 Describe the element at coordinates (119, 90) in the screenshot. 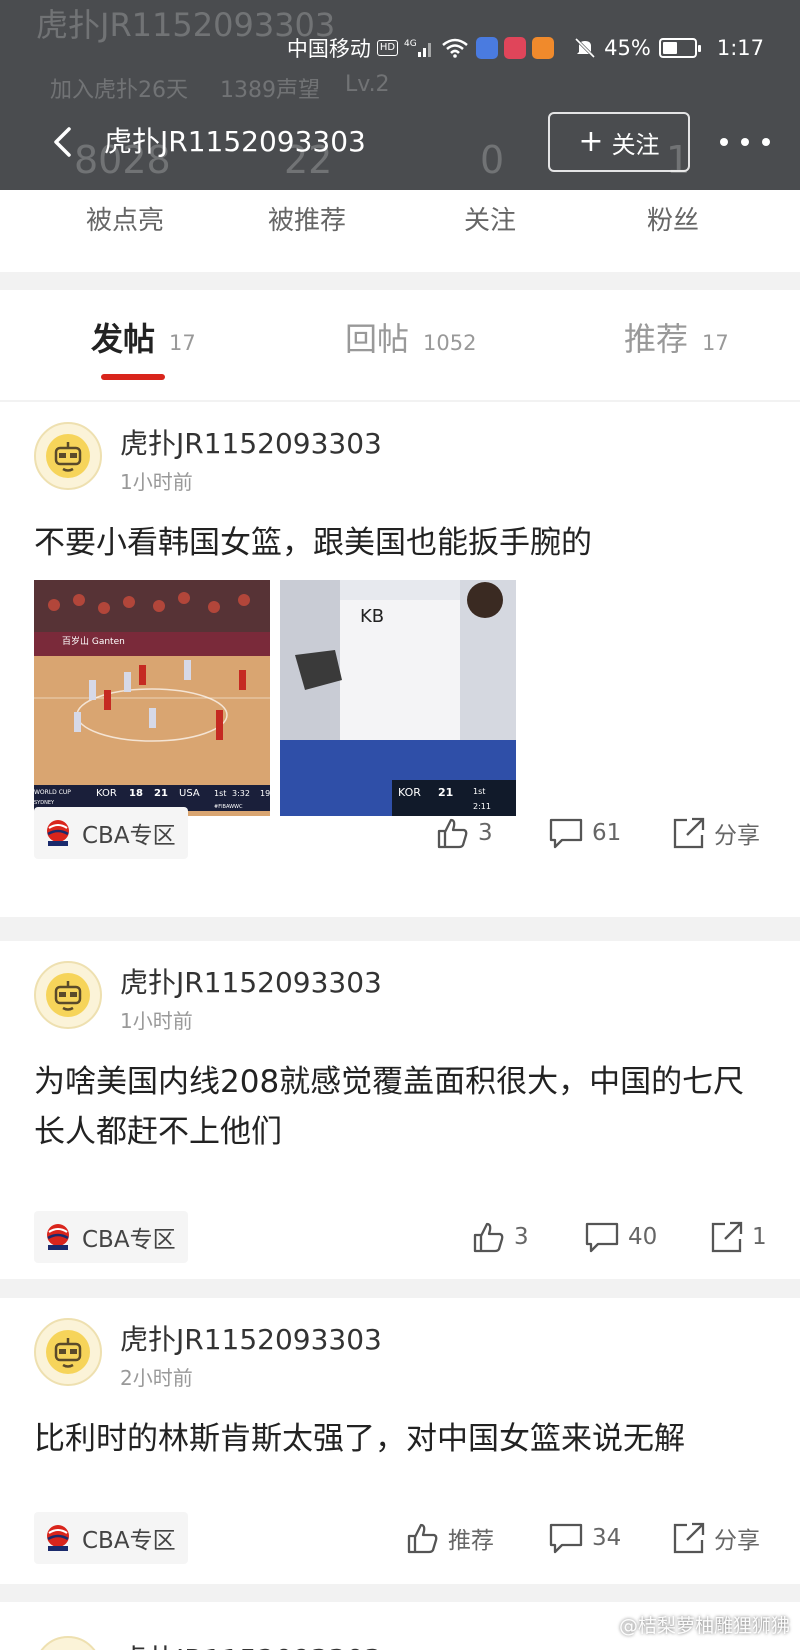

I see `profile-joined: 加入虎扑26天` at that location.